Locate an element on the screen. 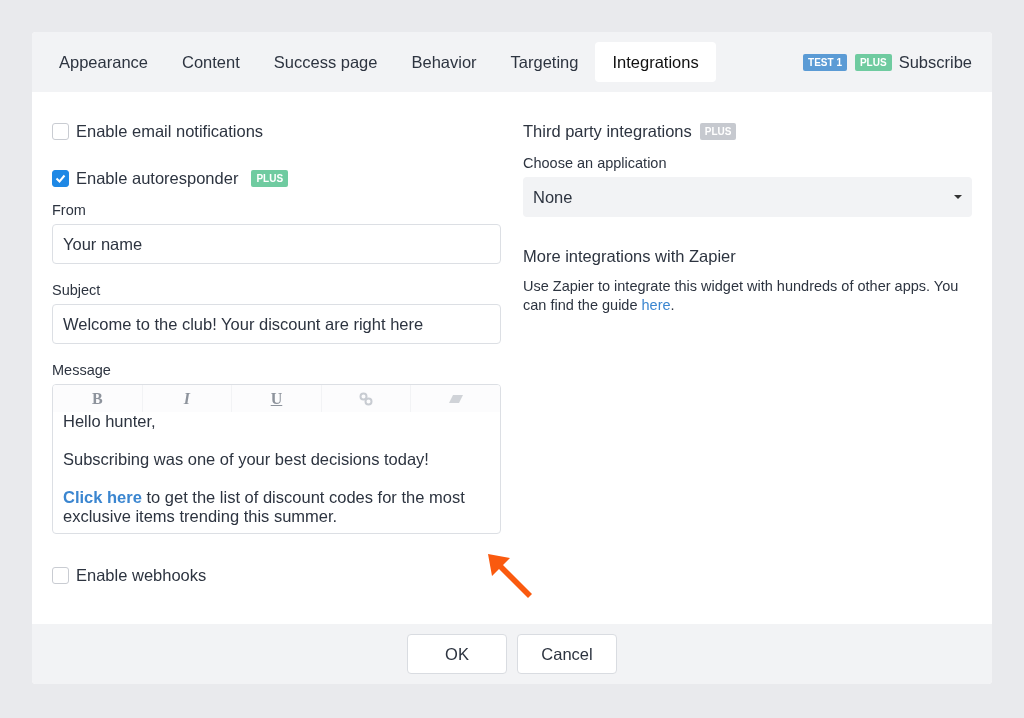 This screenshot has width=1024, height=718. field-label: Message is located at coordinates (82, 370).